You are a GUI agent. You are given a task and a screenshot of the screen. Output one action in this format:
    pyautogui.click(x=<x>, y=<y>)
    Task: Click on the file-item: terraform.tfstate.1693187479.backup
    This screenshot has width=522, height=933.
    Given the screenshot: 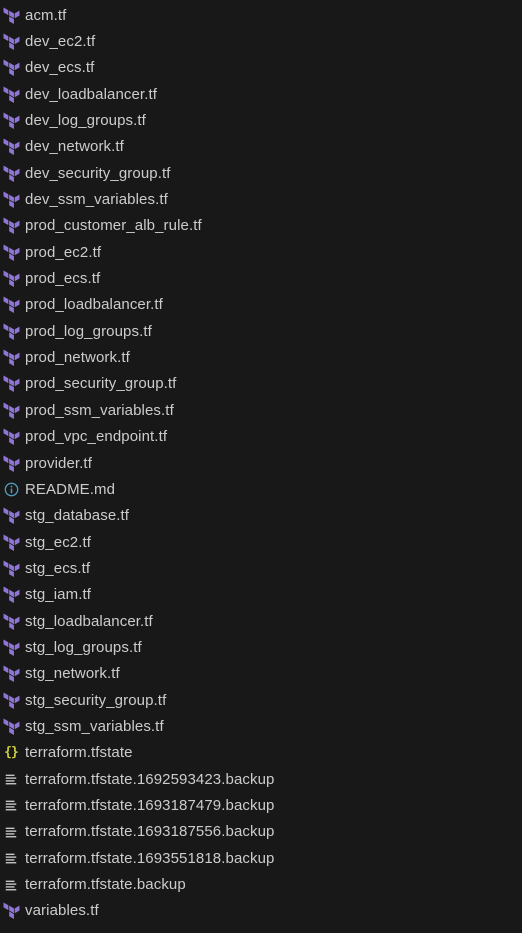 What is the action you would take?
    pyautogui.click(x=261, y=805)
    